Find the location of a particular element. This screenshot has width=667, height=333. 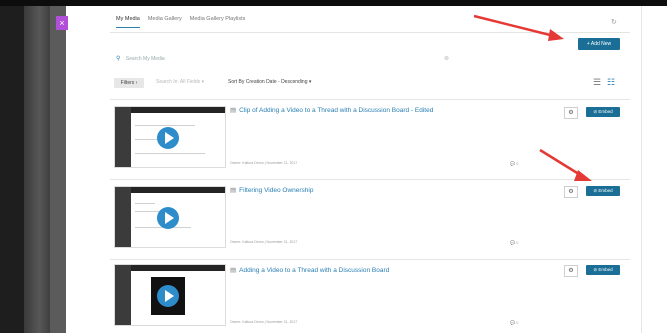

tab-media-gallery: Media Gallery is located at coordinates (165, 22).